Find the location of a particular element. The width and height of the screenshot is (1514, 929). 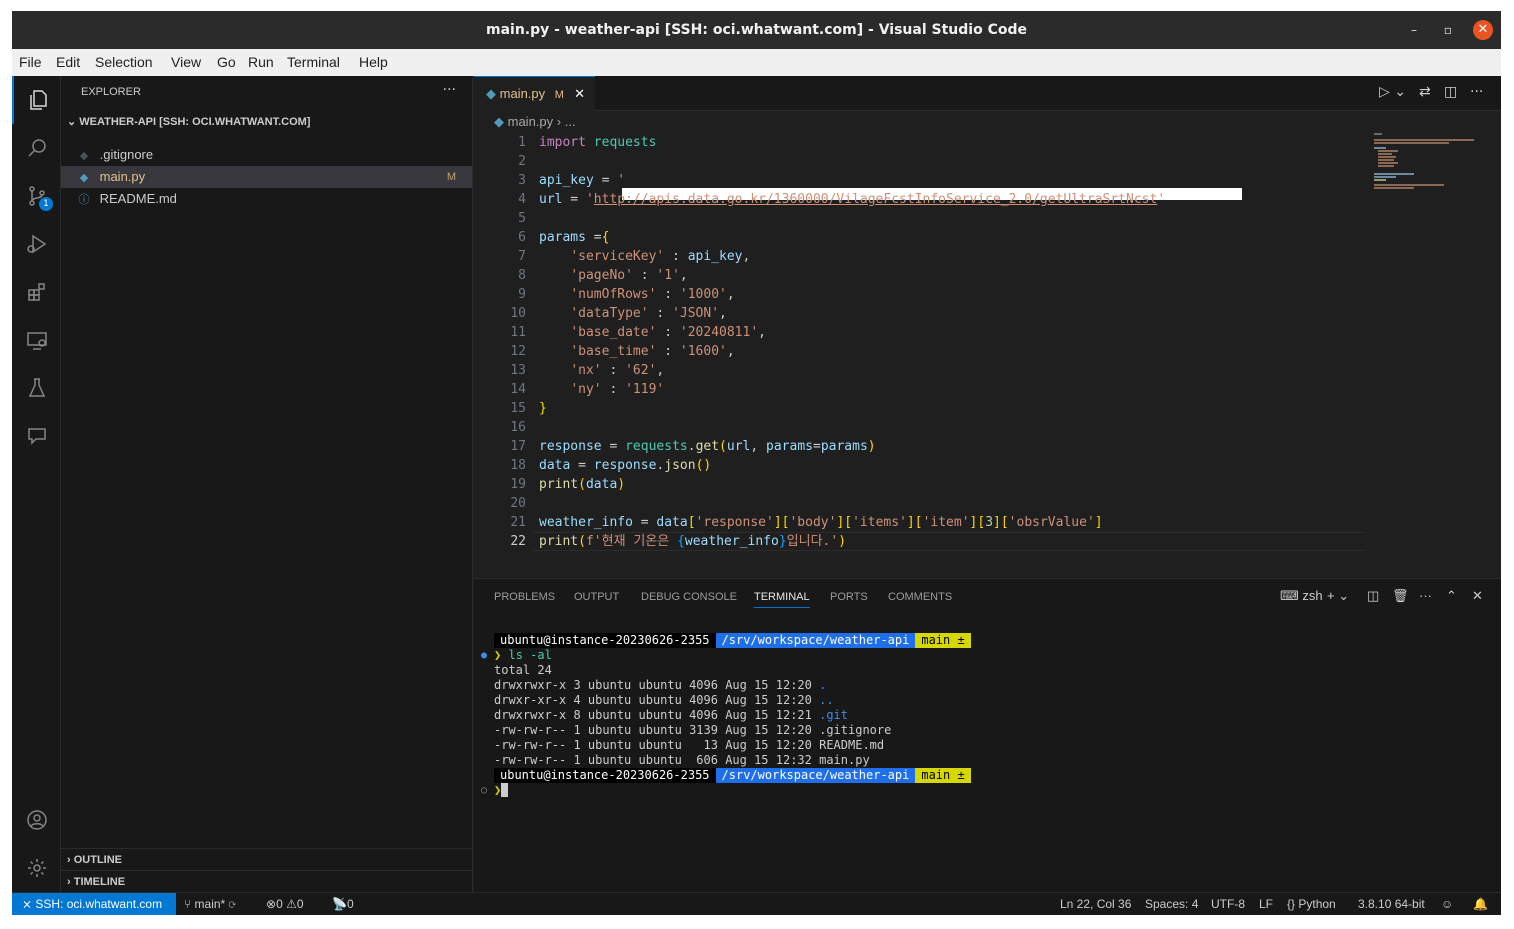

python-interpreter: 3.8.10 64-bit is located at coordinates (1391, 904).